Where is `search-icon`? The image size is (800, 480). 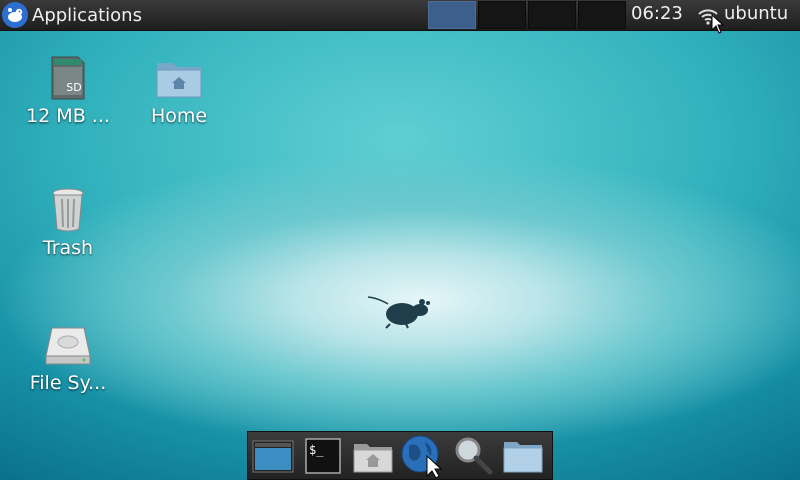 search-icon is located at coordinates (474, 455).